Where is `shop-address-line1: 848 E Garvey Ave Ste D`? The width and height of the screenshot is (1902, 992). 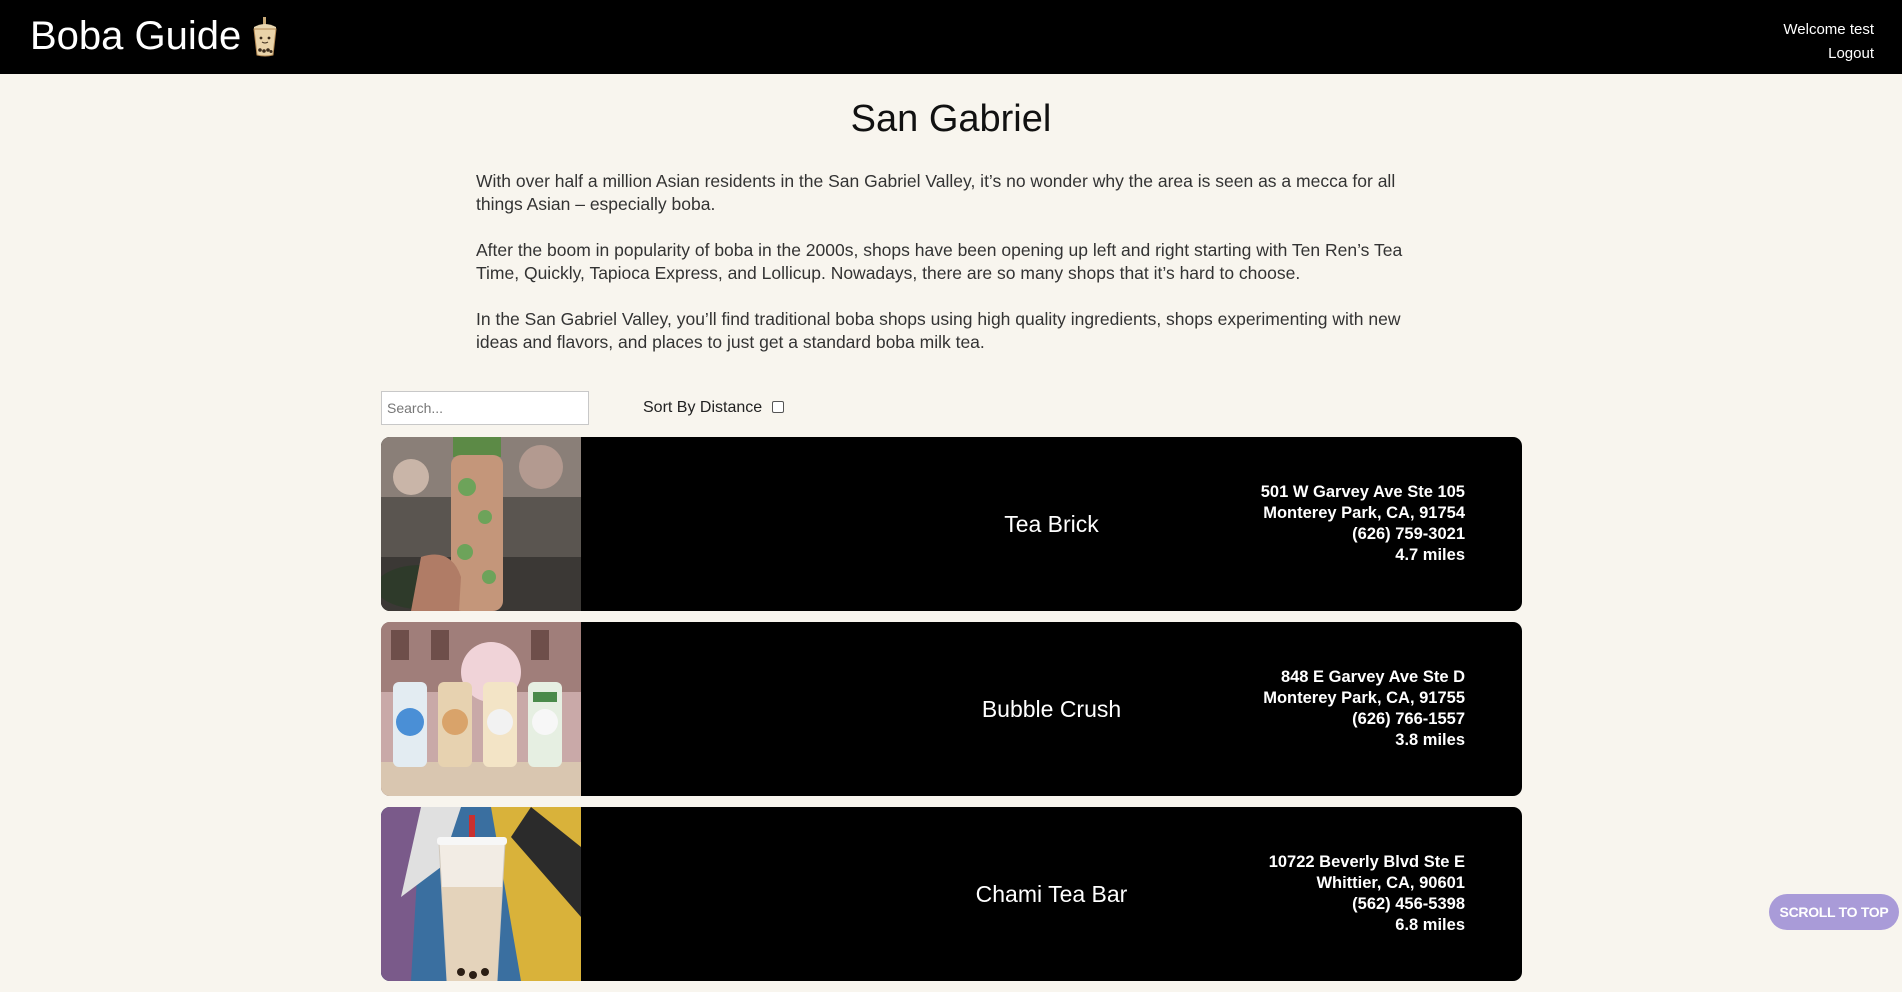 shop-address-line1: 848 E Garvey Ave Ste D is located at coordinates (1372, 677).